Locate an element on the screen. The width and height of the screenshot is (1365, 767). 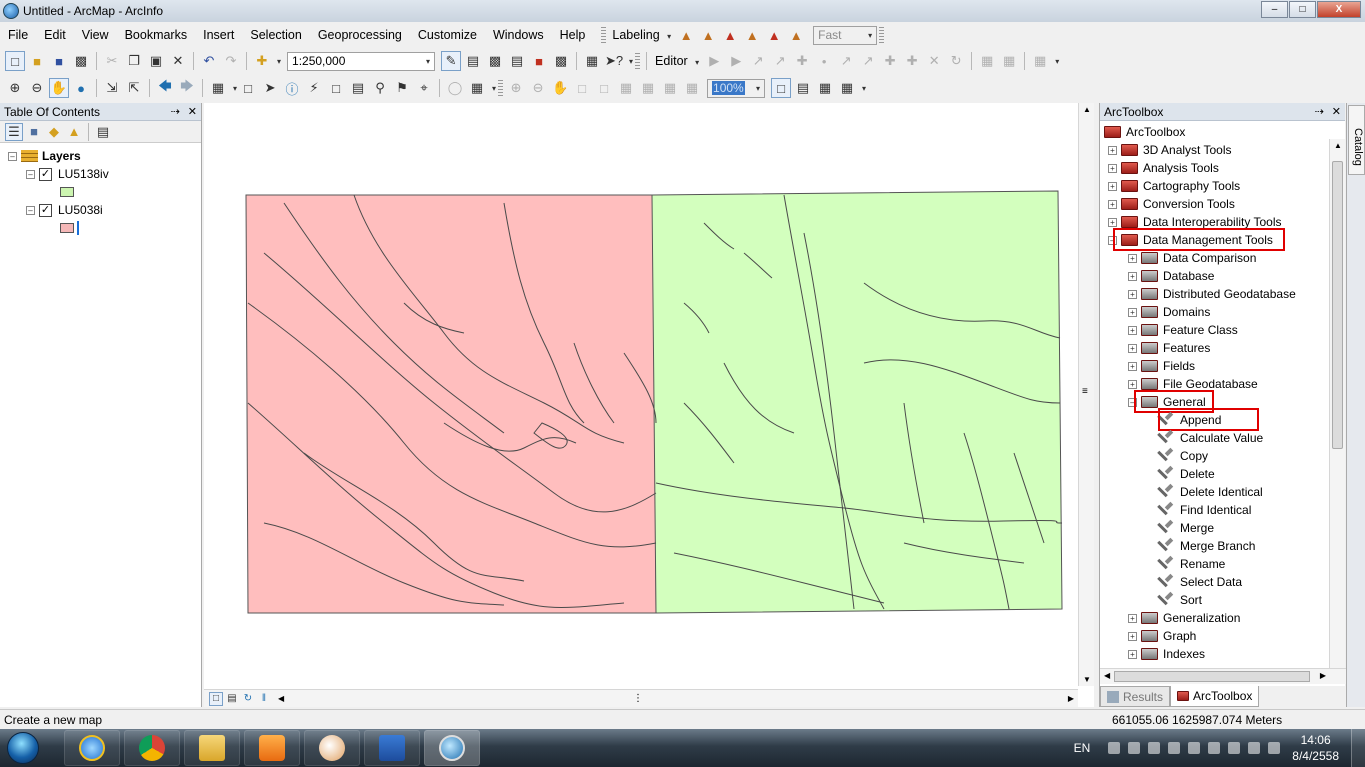
tool-row: Sort is located at coordinates (1180, 600).